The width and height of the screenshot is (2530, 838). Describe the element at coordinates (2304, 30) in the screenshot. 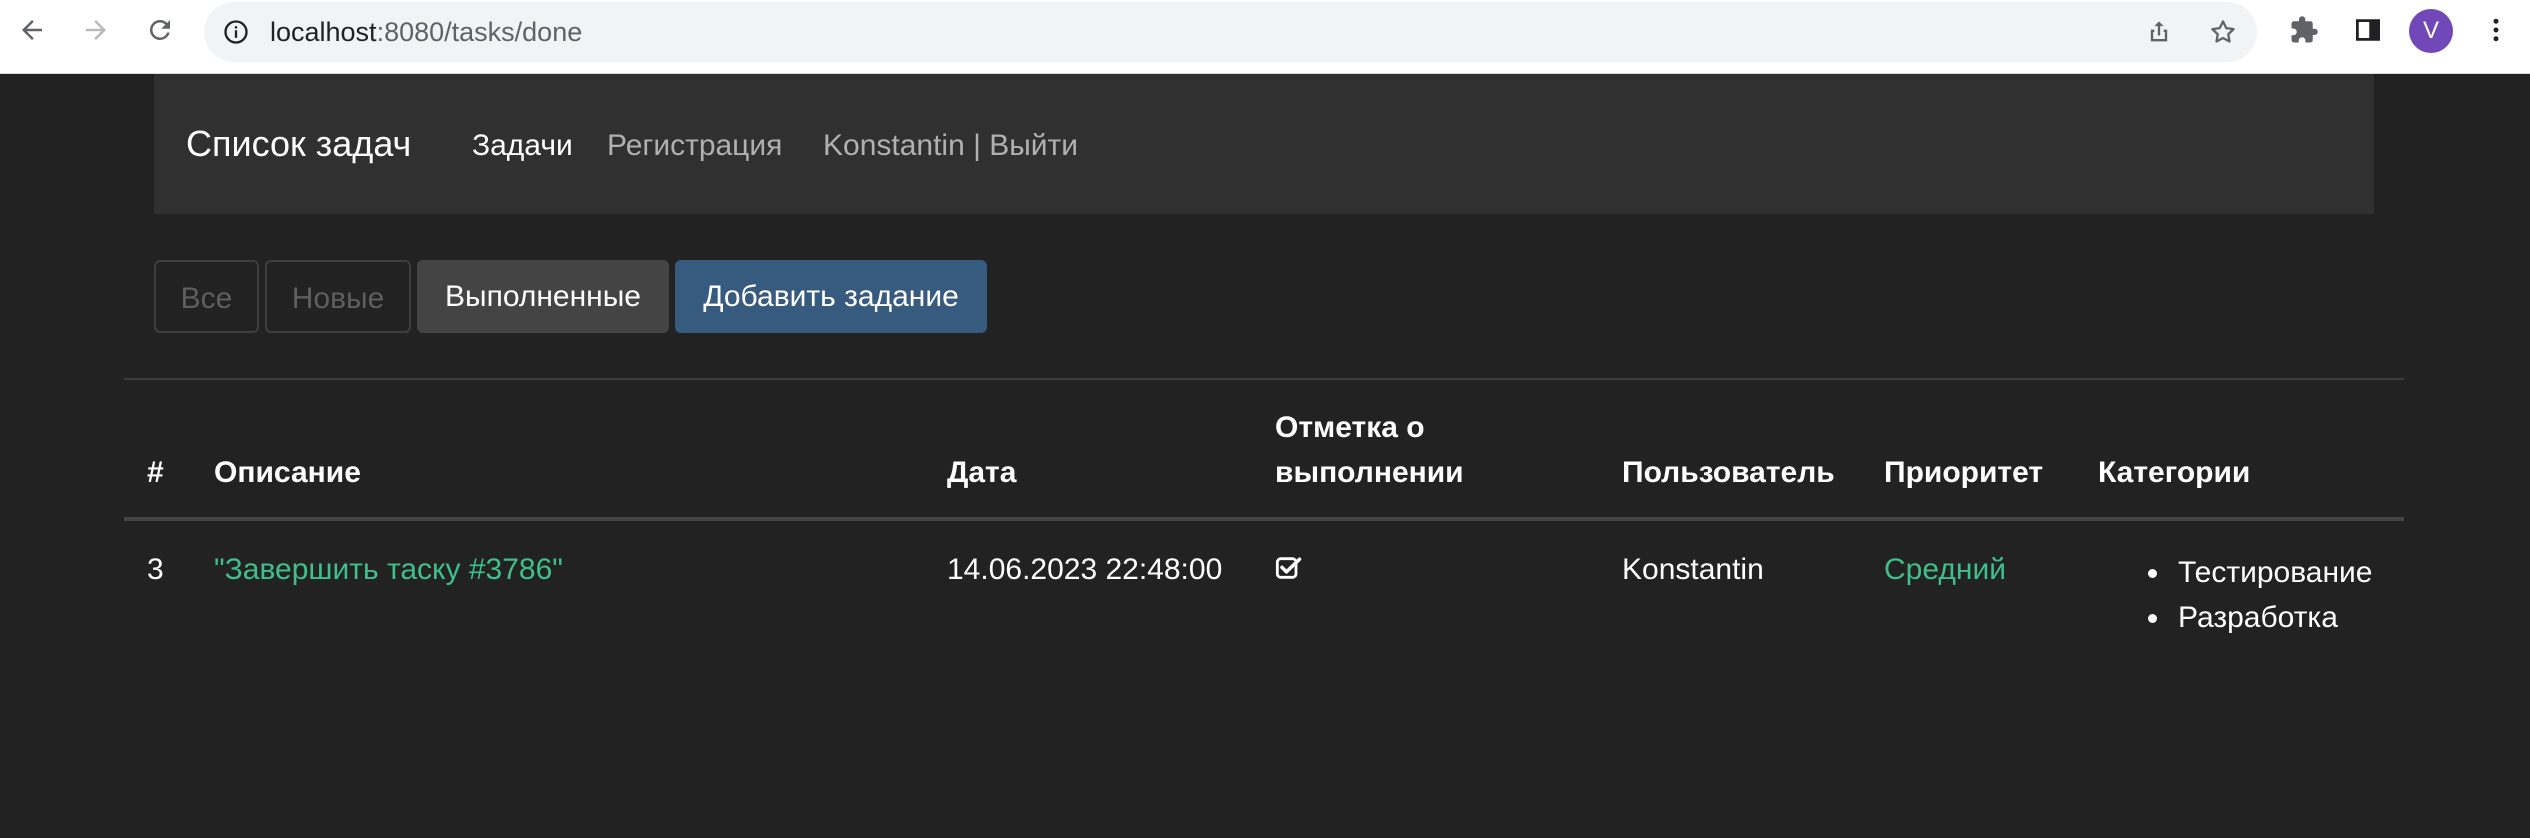

I see `extensions-puzzle-icon` at that location.